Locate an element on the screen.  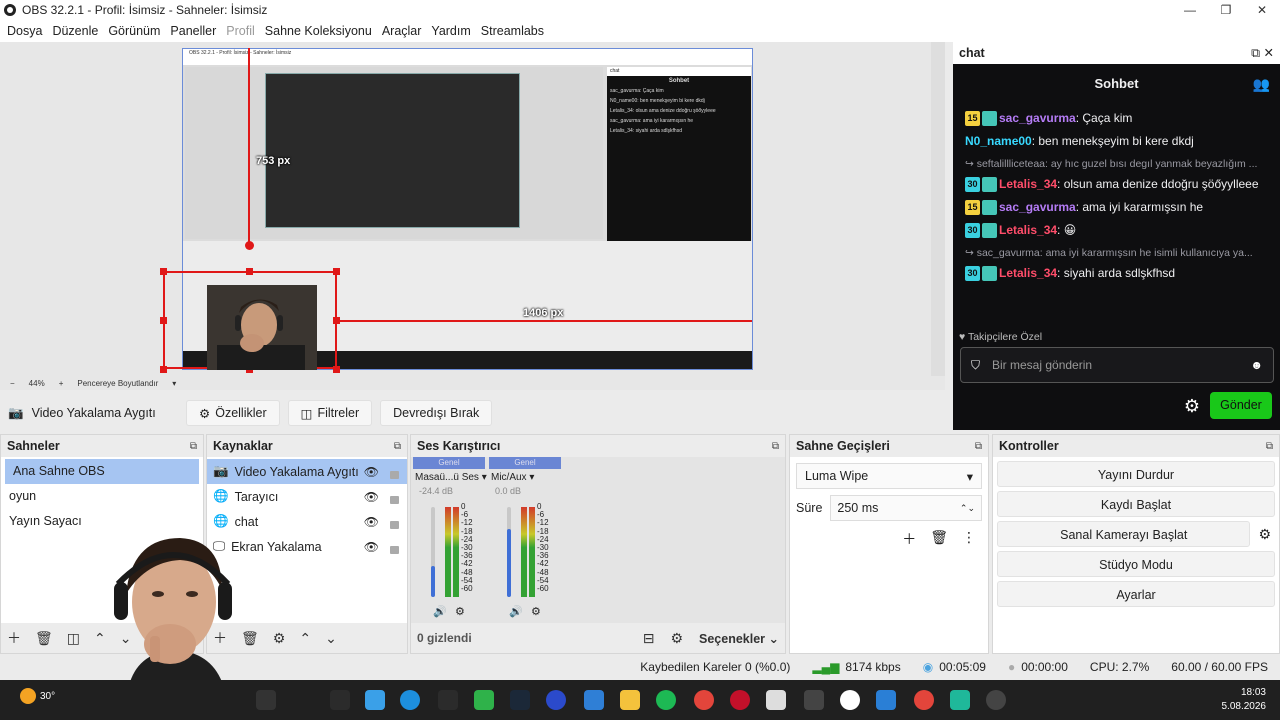
ea-icon is located at coordinates (556, 700).